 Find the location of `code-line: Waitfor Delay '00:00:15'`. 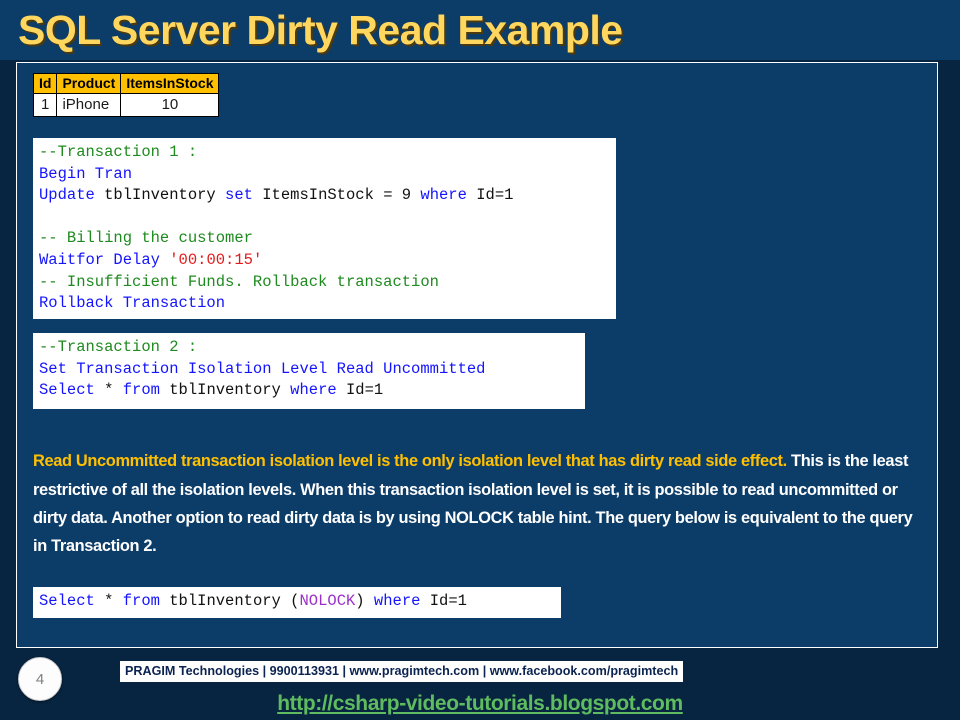

code-line: Waitfor Delay '00:00:15' is located at coordinates (324, 261).